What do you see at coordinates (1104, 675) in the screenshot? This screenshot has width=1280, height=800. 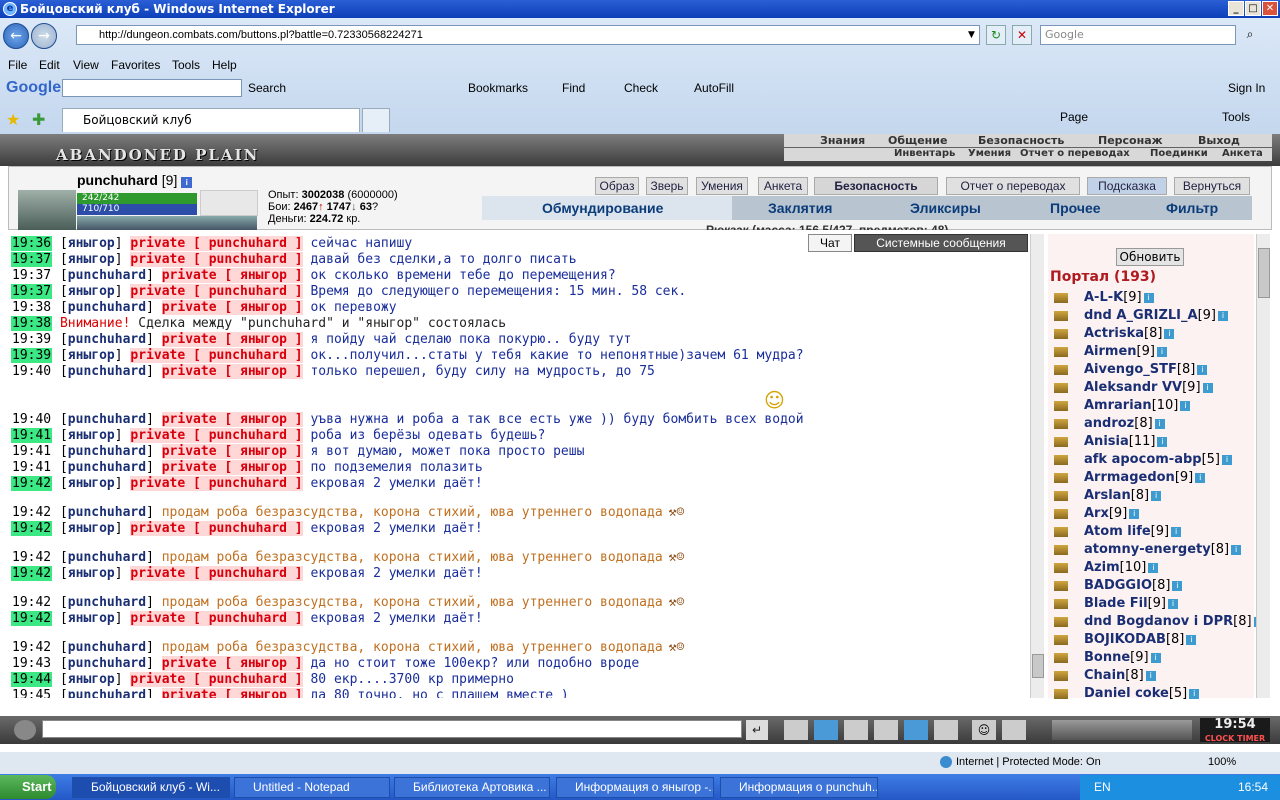 I see `user-name: Chain` at bounding box center [1104, 675].